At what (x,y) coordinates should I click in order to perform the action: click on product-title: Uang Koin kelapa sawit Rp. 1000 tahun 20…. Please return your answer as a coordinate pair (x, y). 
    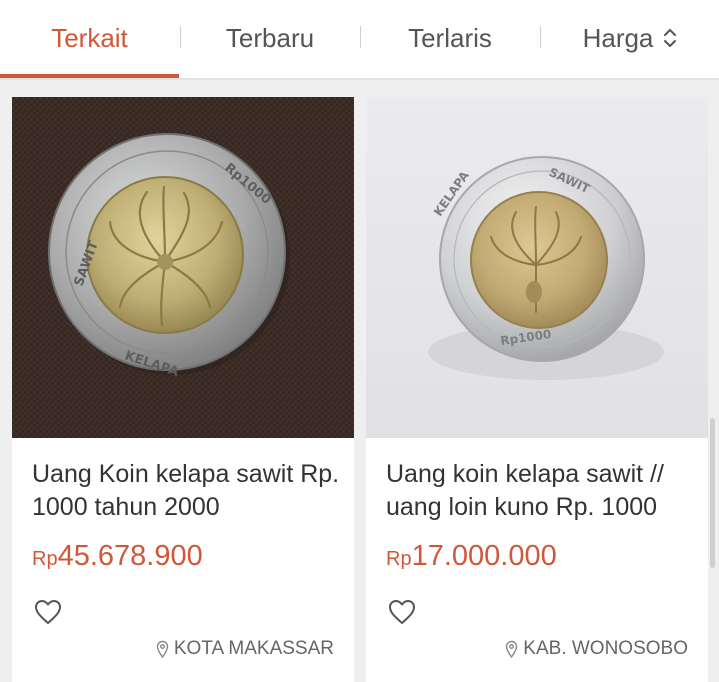
    Looking at the image, I should click on (186, 490).